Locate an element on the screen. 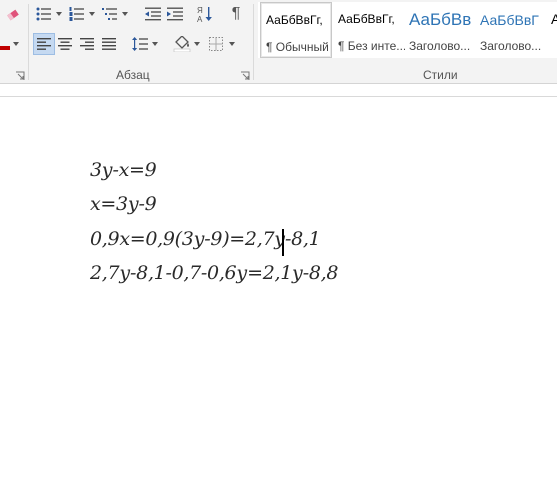  sort-icon: Я А is located at coordinates (204, 14).